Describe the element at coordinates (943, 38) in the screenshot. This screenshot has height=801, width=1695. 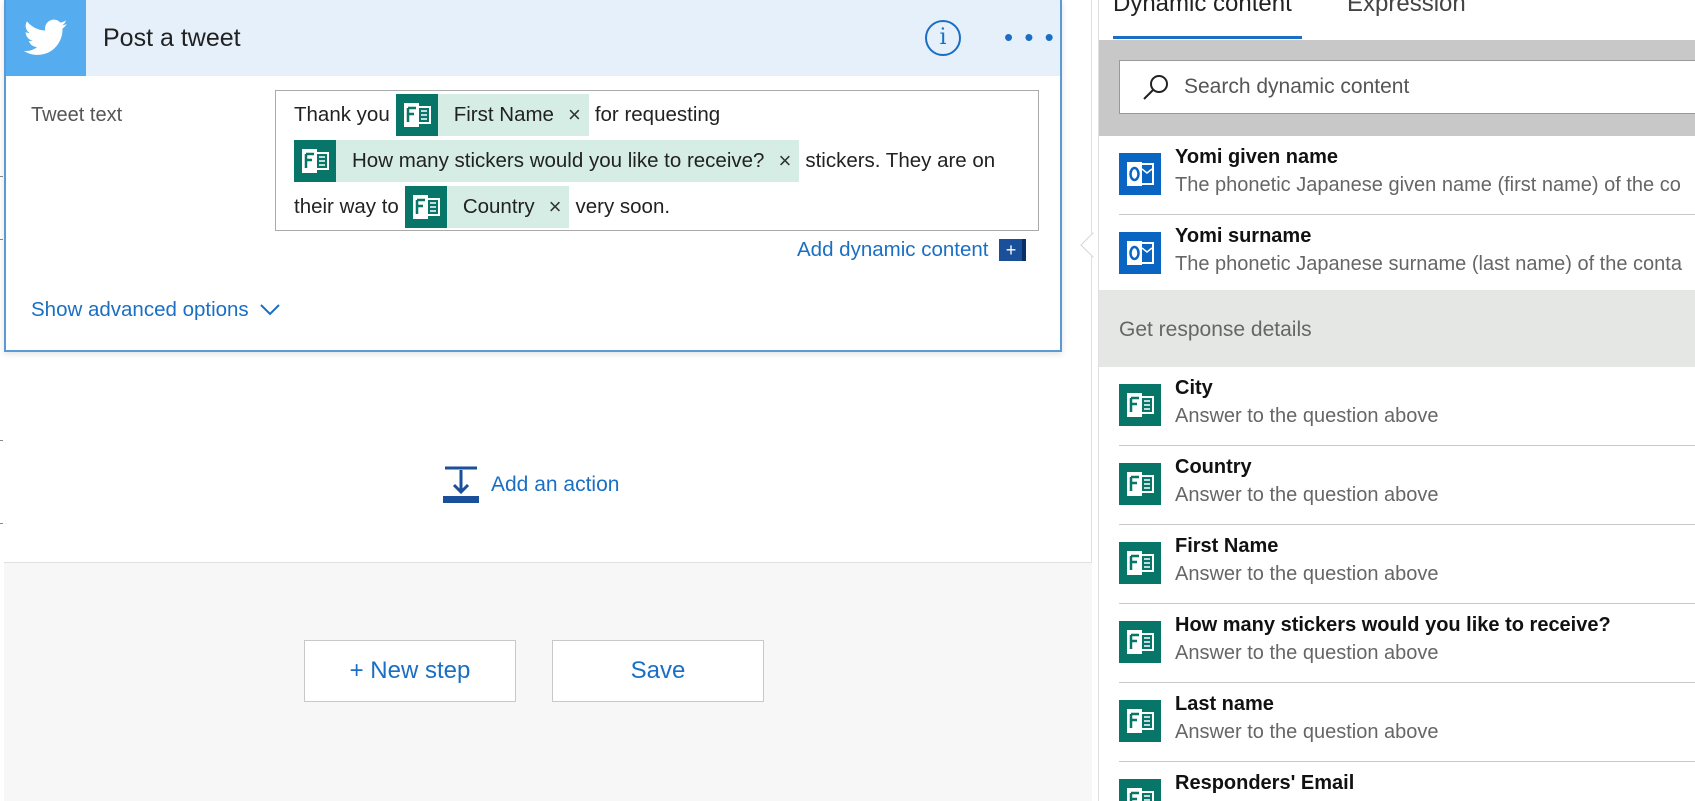
I see `info-icon: i` at that location.